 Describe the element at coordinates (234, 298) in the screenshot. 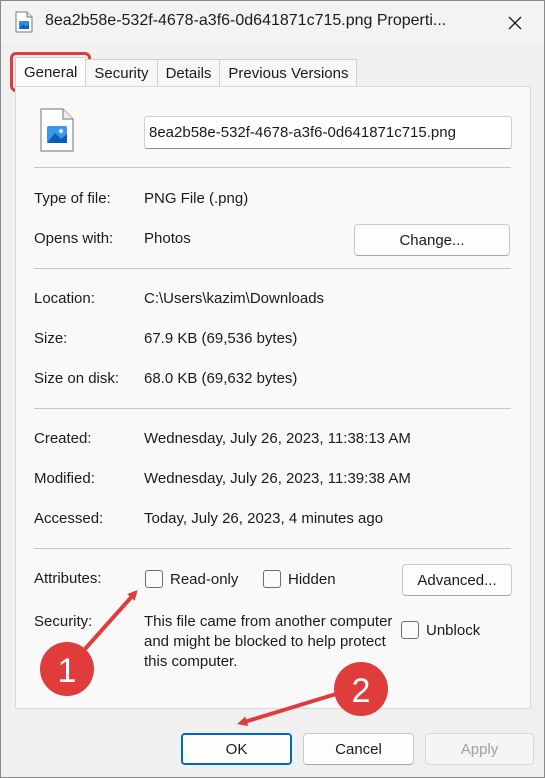

I see `location-value: C:\Users\kazim\Downloads` at that location.